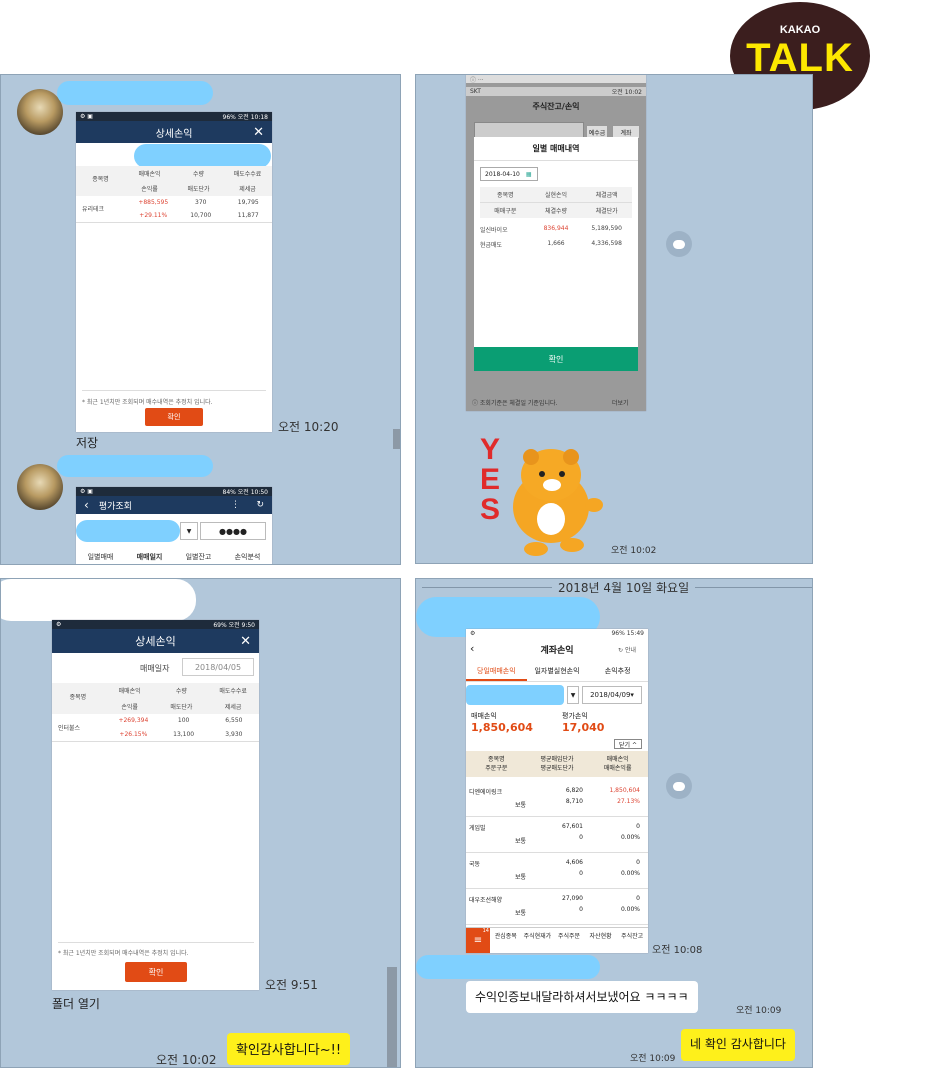 The image size is (929, 1068). I want to click on tab-pnl-analysis: 손익분석, so click(247, 556).